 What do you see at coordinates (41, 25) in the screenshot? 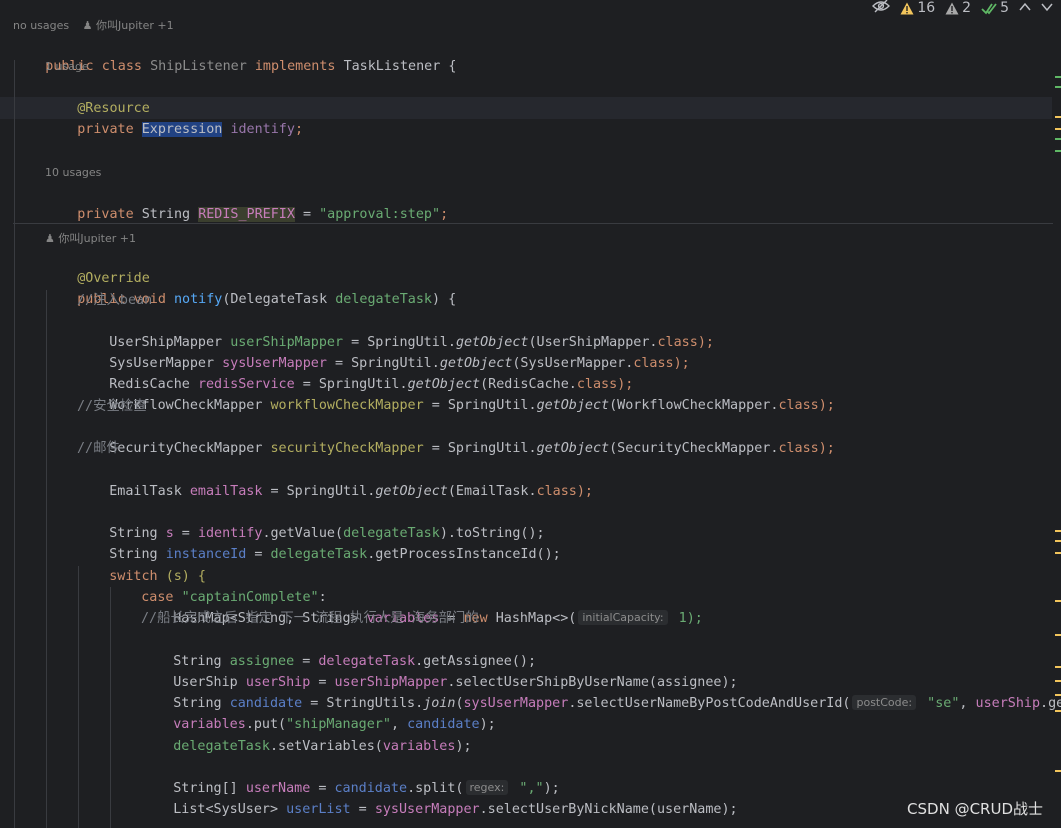
I see `usages-label: no usages` at bounding box center [41, 25].